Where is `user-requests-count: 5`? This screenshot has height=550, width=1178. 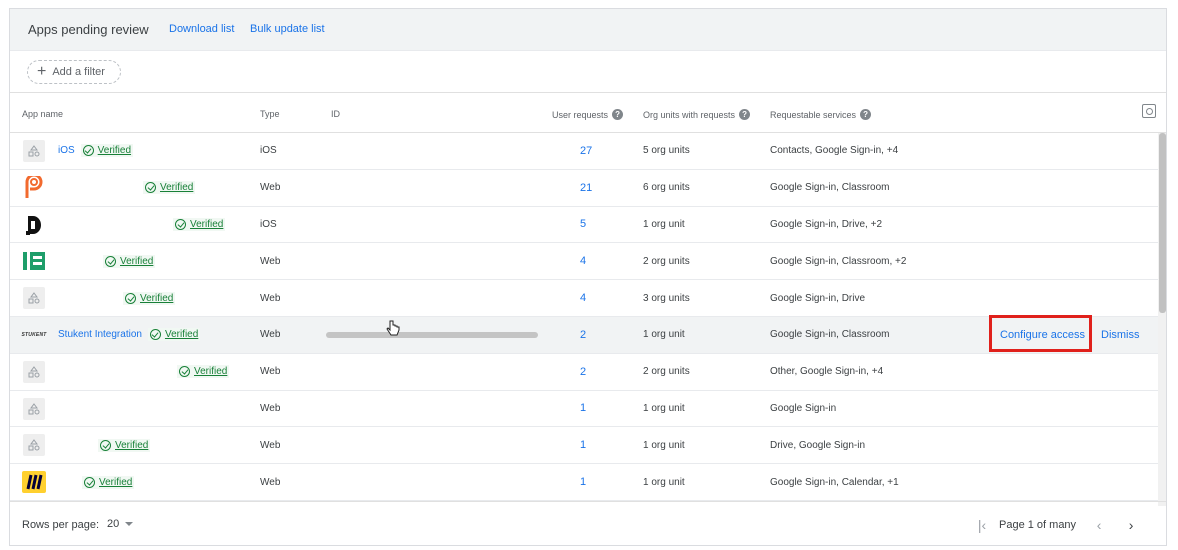
user-requests-count: 5 is located at coordinates (583, 225).